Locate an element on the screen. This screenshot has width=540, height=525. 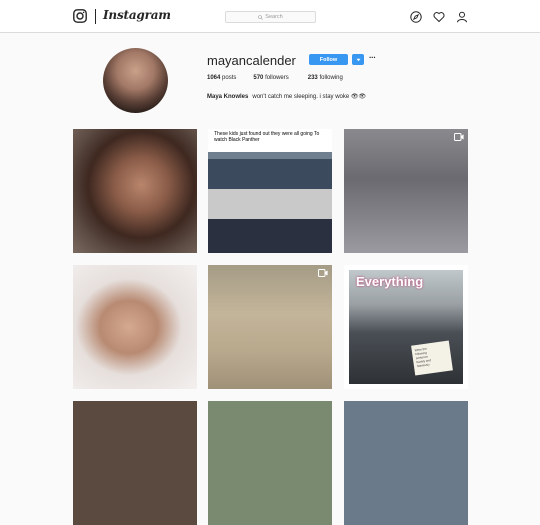
suggestions-dropdown-button is located at coordinates (358, 59).